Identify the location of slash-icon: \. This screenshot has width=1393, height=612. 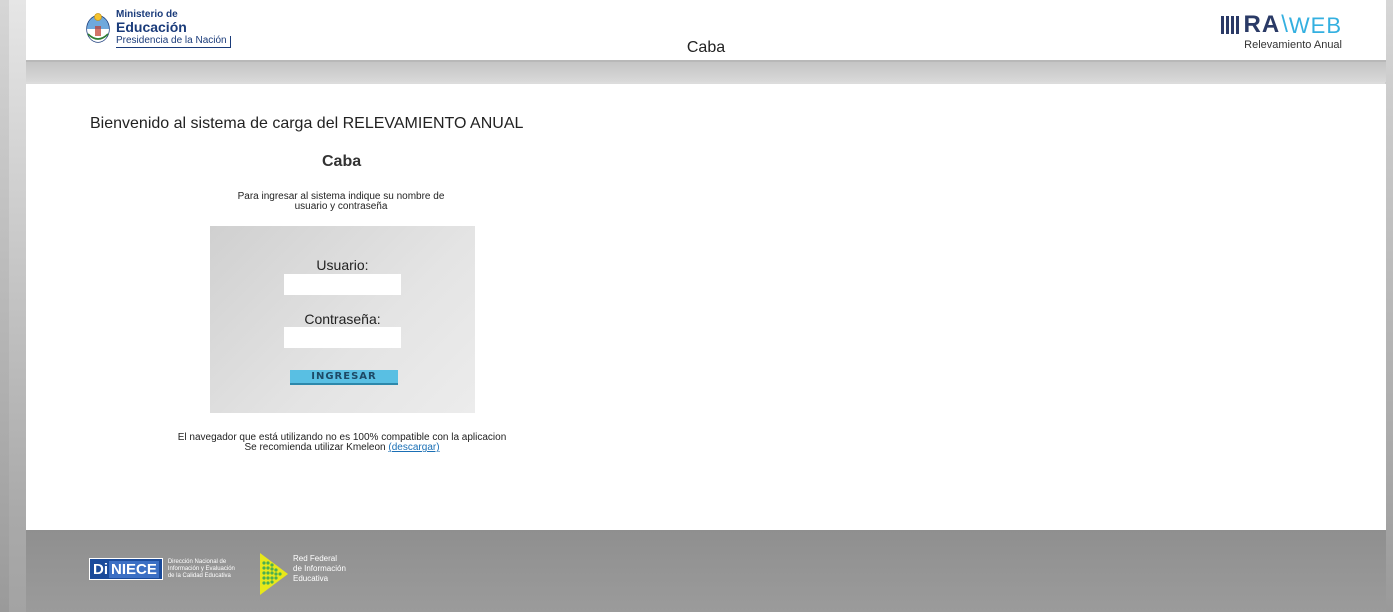
(1284, 24).